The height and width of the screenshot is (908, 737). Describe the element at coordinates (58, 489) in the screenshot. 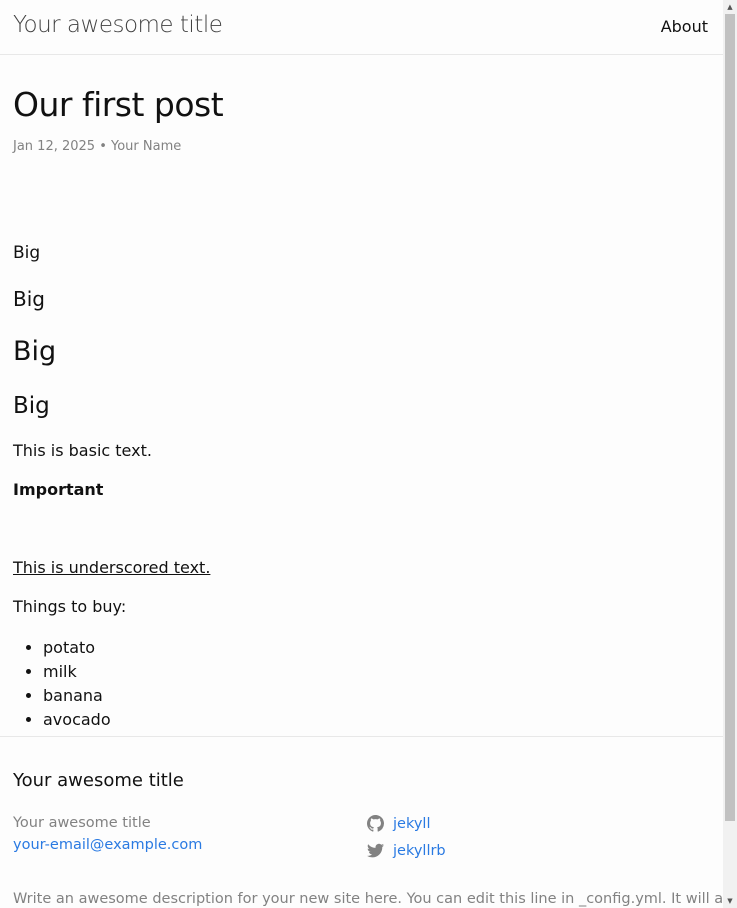

I see `important-text: Important` at that location.